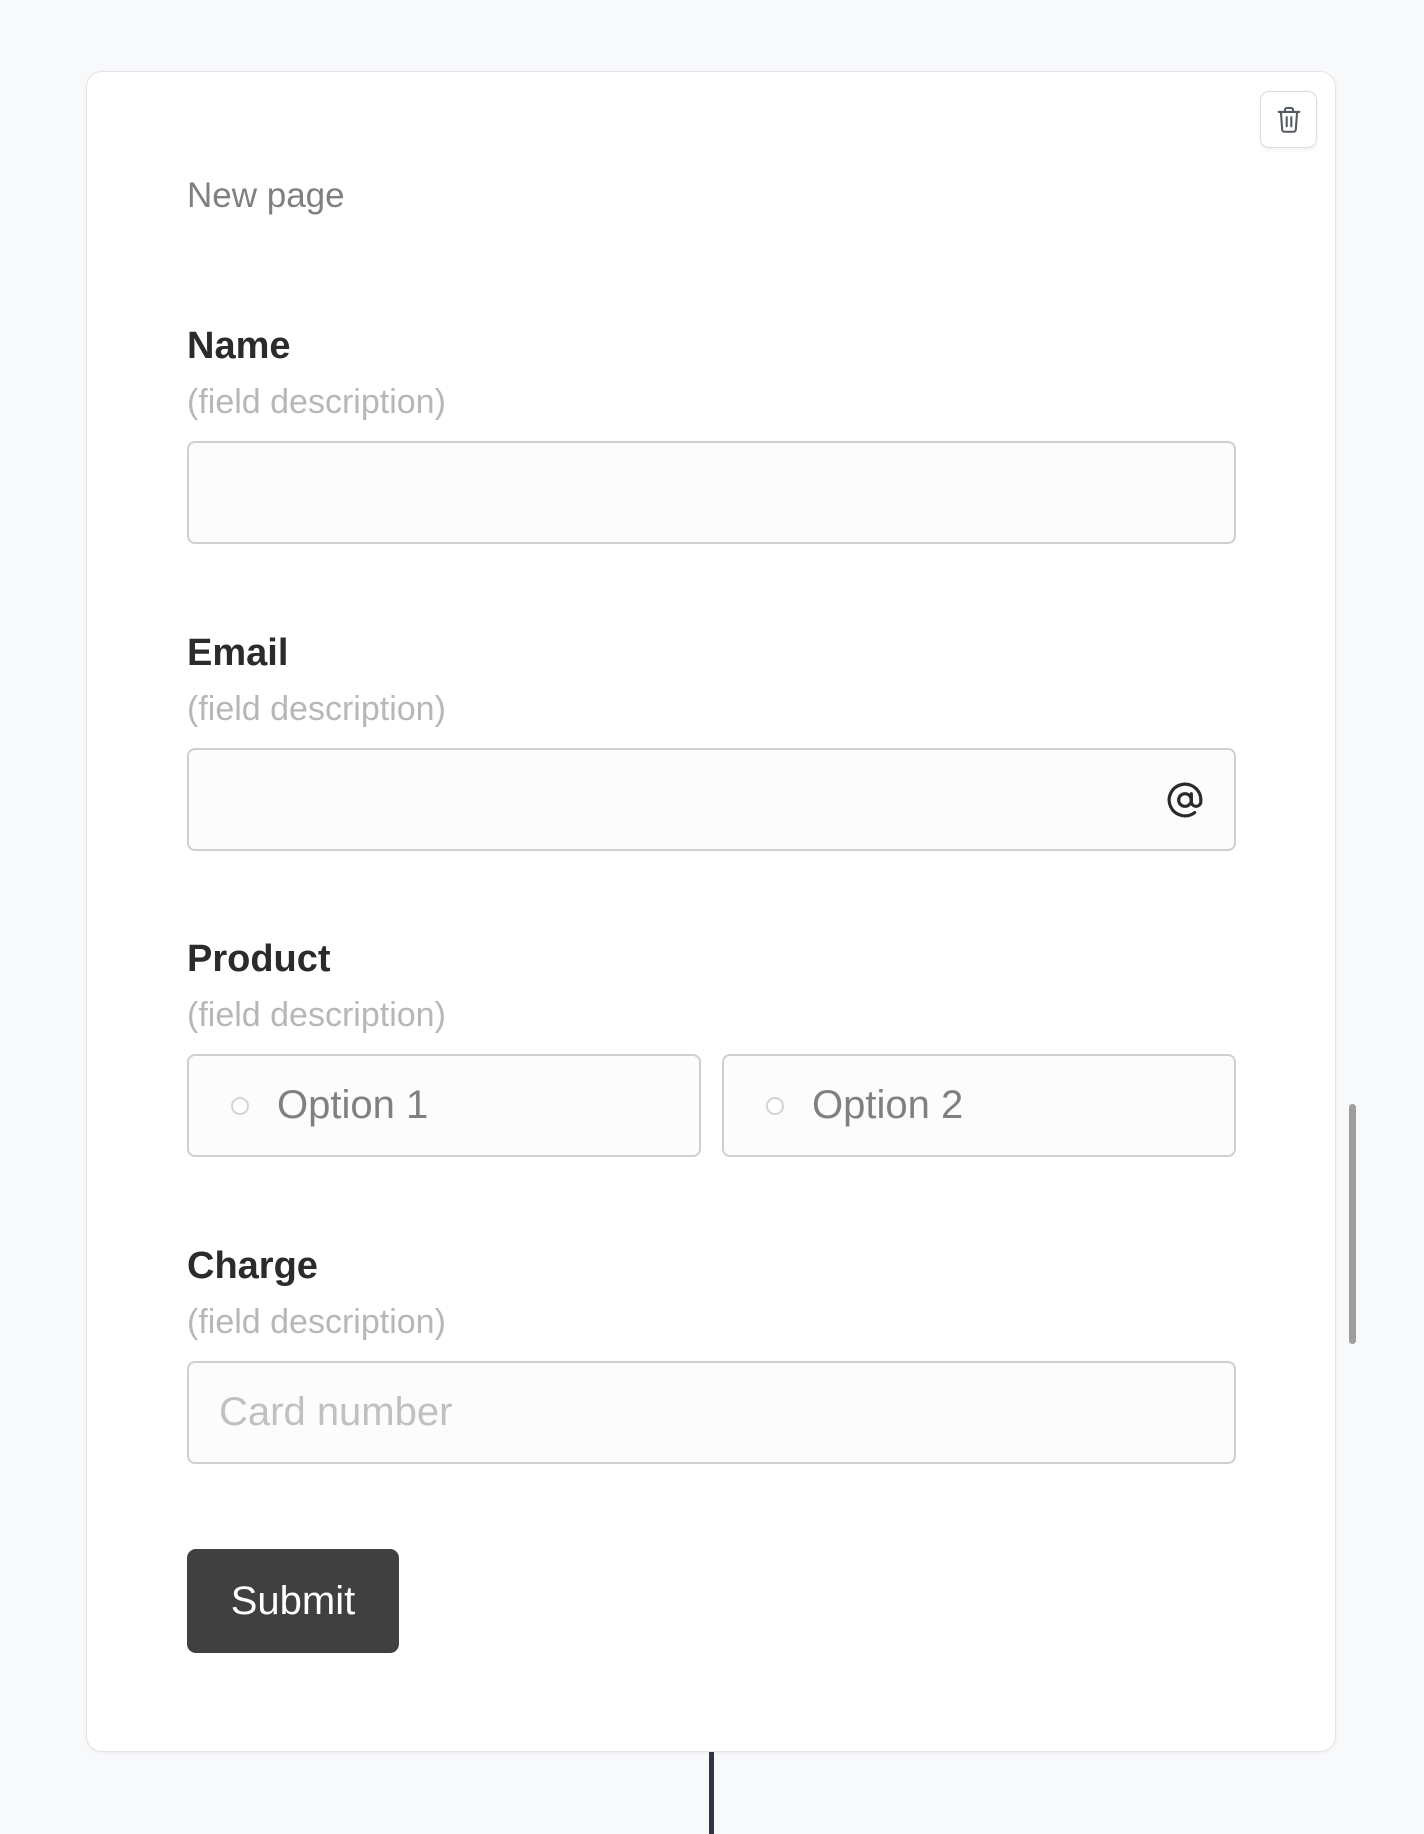  I want to click on option-label: Option 2, so click(888, 1105).